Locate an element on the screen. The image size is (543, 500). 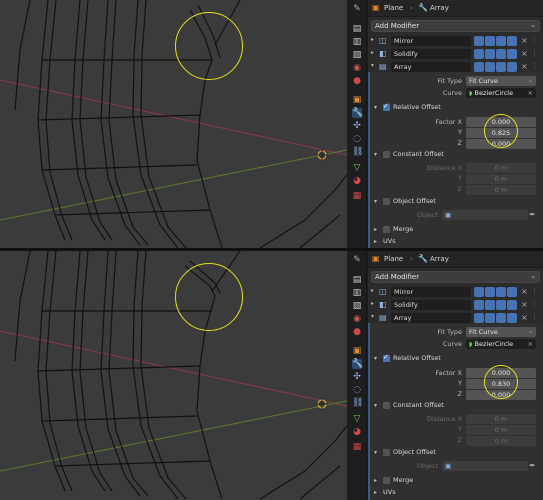
constraints-icon: ⛓ is located at coordinates (357, 152).